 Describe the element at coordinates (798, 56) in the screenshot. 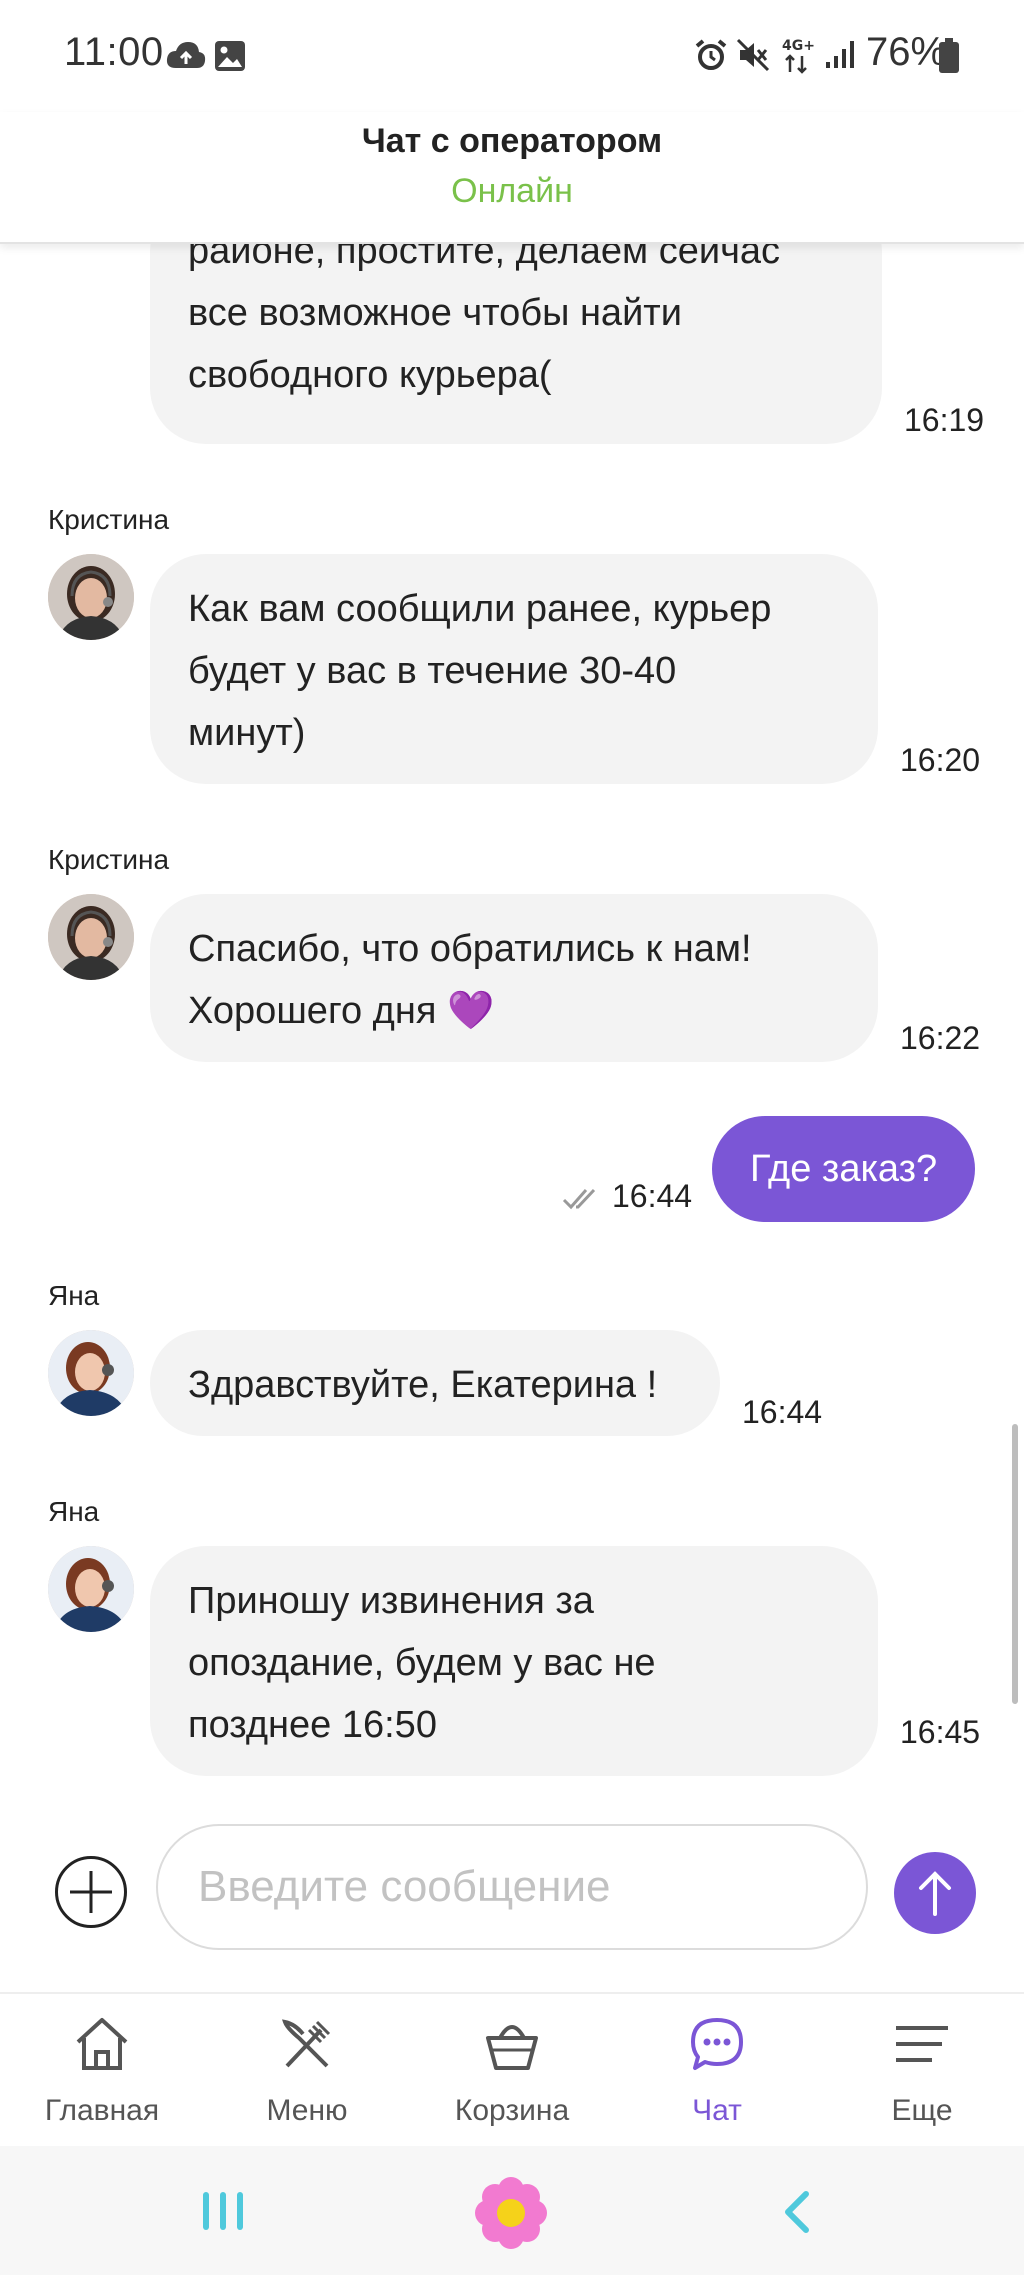

I see `4g-data-icon: 4G+` at that location.